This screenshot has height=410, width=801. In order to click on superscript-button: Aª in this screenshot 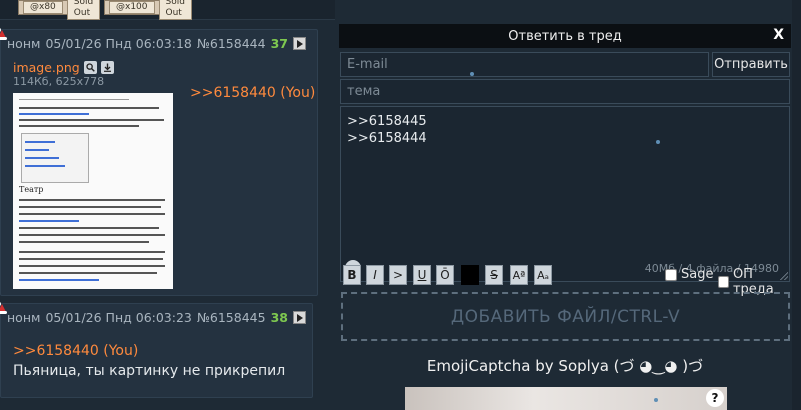, I will do `click(519, 275)`.